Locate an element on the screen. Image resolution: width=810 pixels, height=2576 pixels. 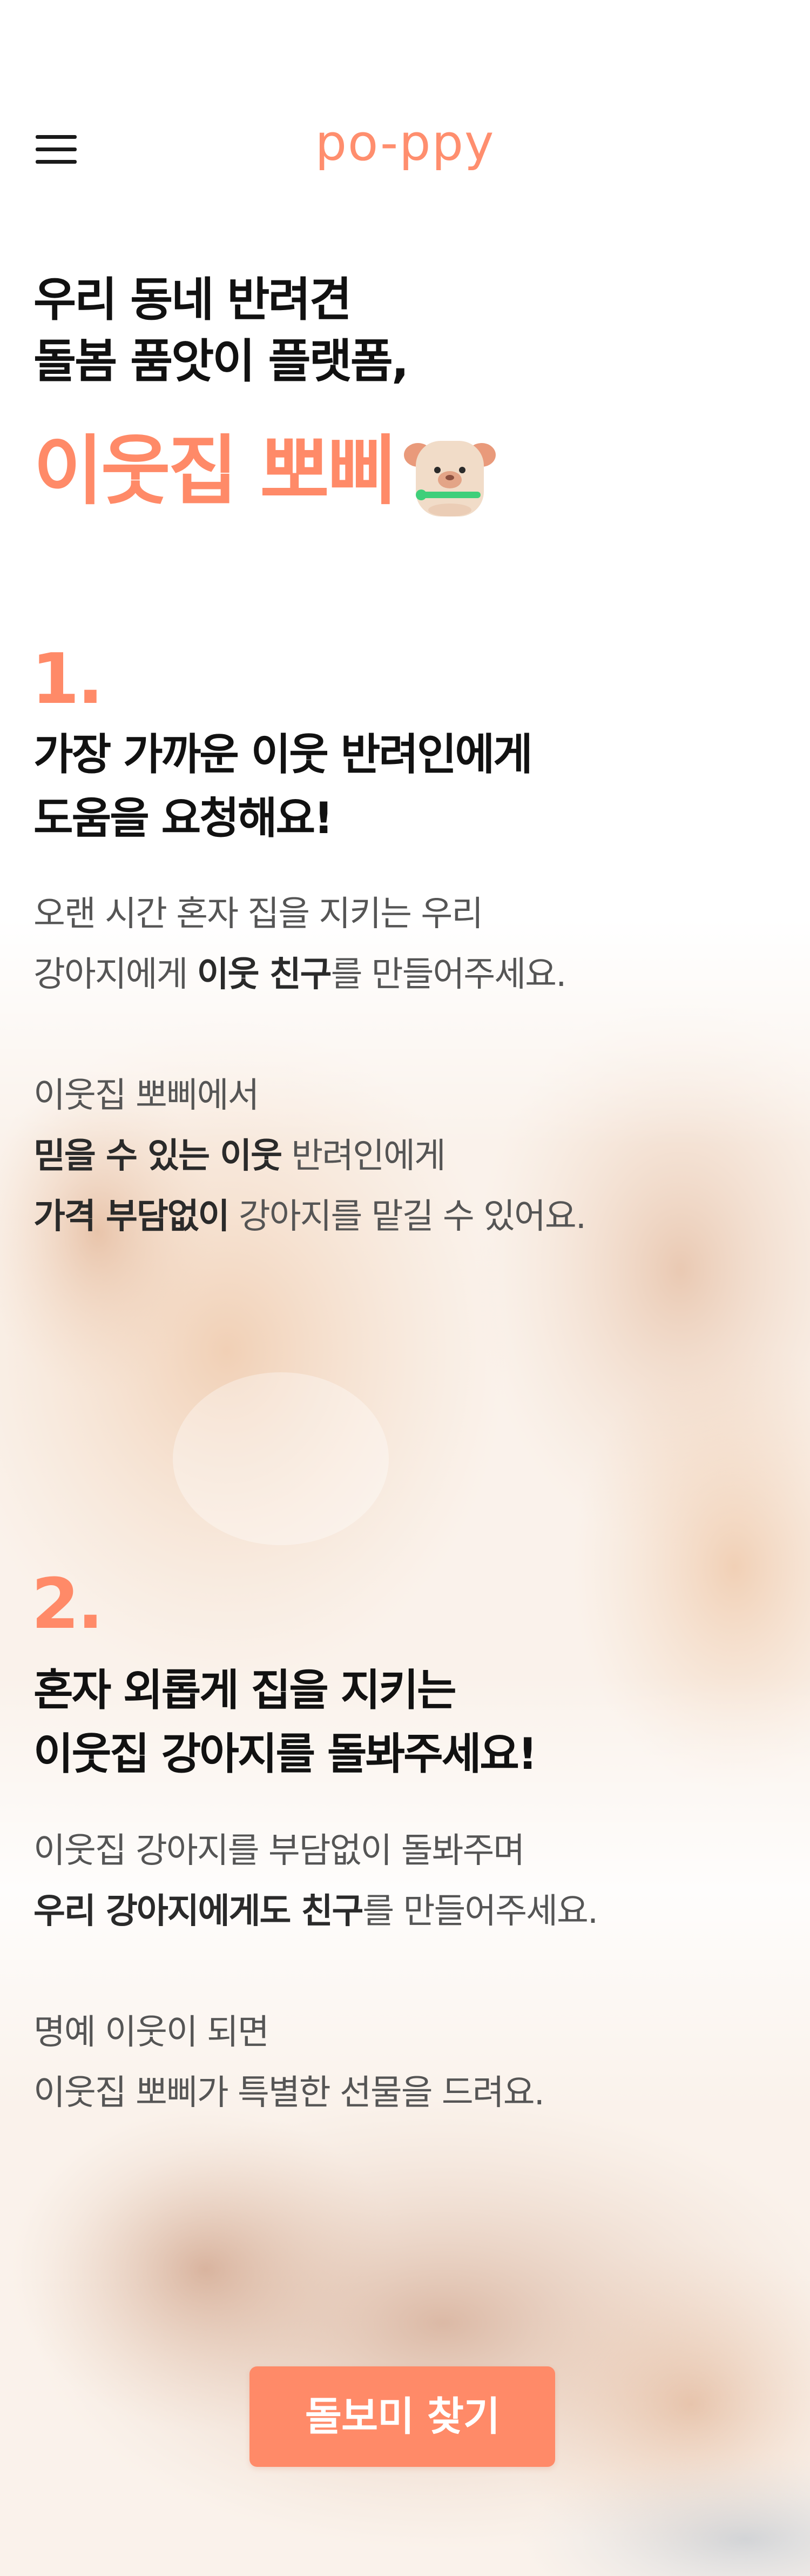
hero-headline-line2: 돌봄 품앗이 플랫폼, is located at coordinates (221, 361).